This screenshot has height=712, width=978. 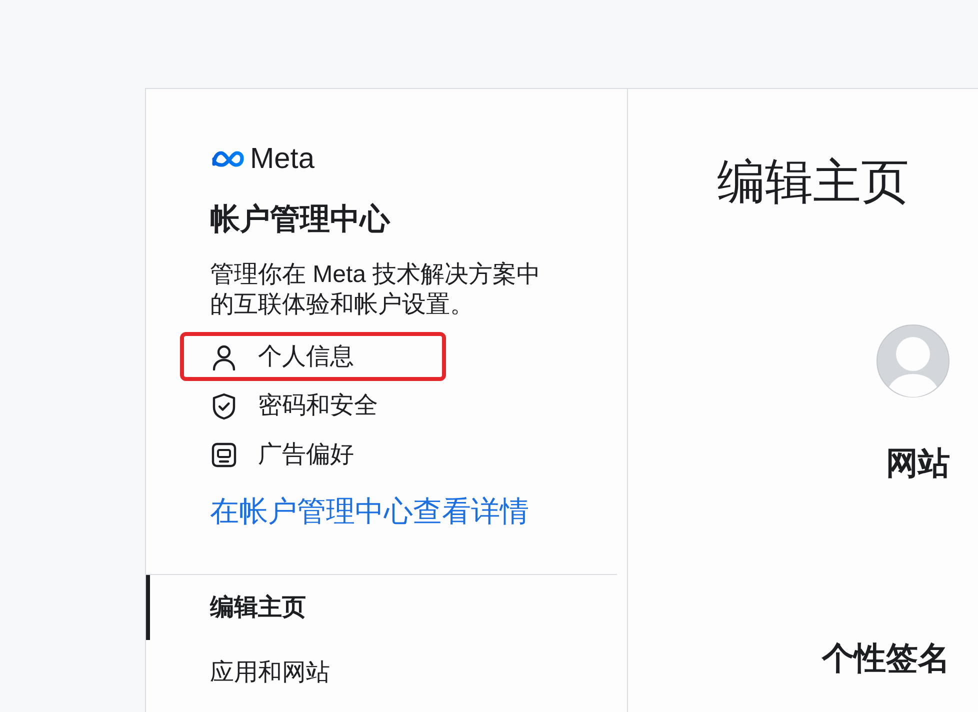 What do you see at coordinates (369, 512) in the screenshot?
I see `details-link: 在帐户管理中心查看详情` at bounding box center [369, 512].